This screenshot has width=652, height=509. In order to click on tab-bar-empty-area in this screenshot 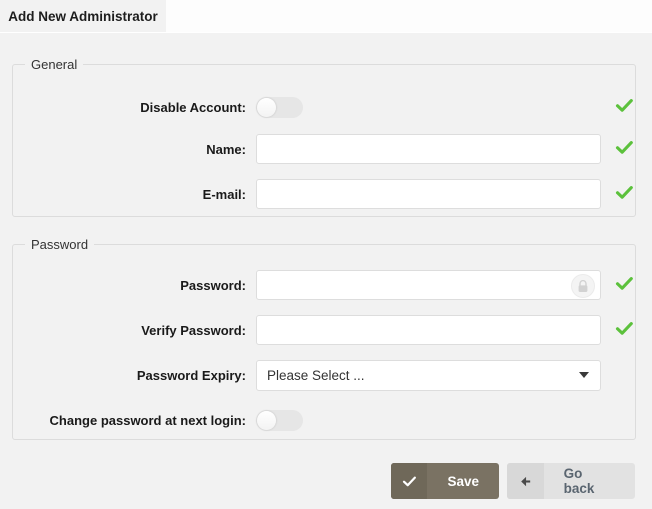, I will do `click(409, 16)`.